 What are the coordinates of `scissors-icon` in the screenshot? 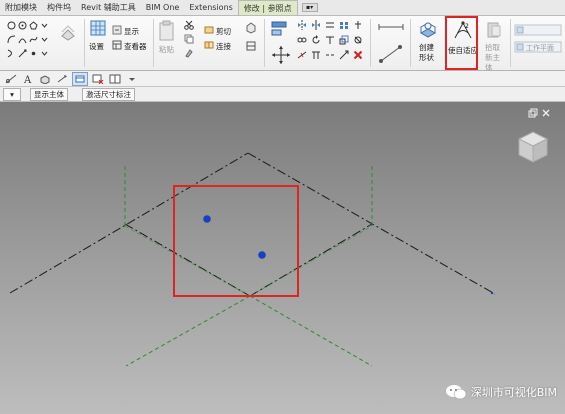 It's located at (189, 25).